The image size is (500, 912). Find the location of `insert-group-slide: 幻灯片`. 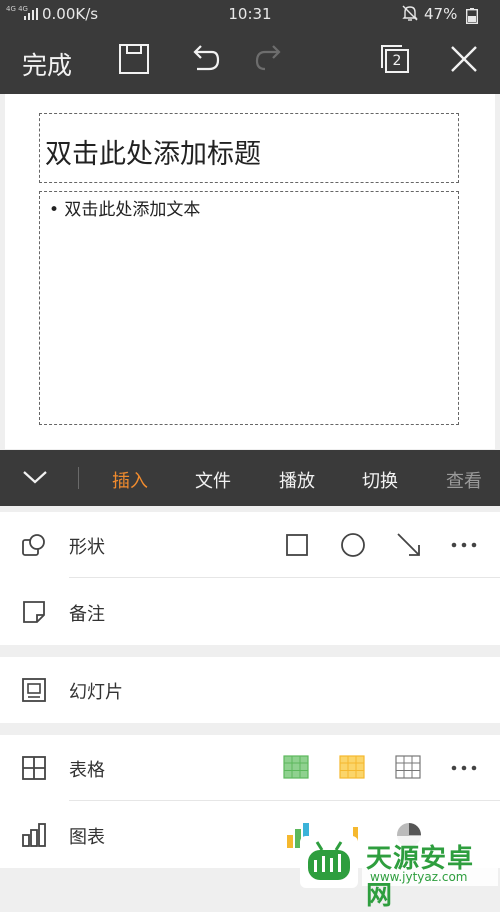

insert-group-slide: 幻灯片 is located at coordinates (250, 690).